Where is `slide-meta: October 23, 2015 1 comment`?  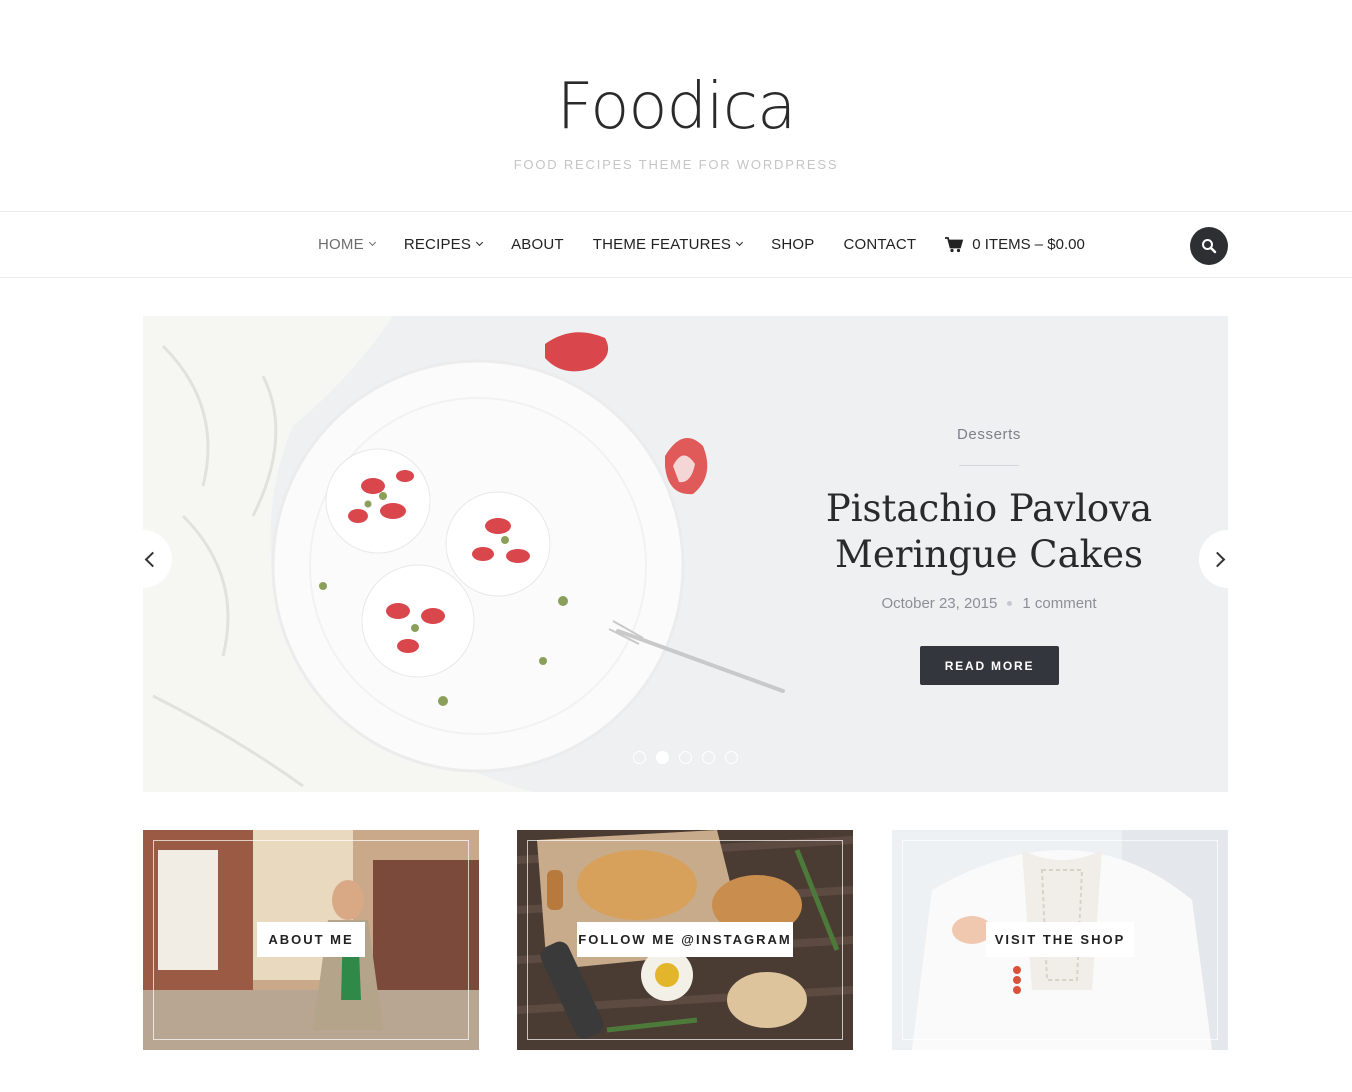
slide-meta: October 23, 2015 1 comment is located at coordinates (989, 603).